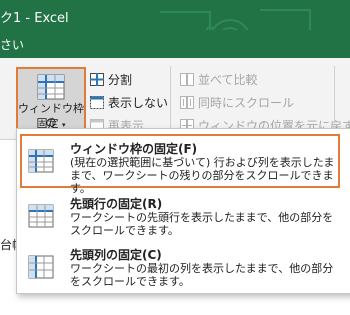  I want to click on sync-scroll-icon, so click(187, 102).